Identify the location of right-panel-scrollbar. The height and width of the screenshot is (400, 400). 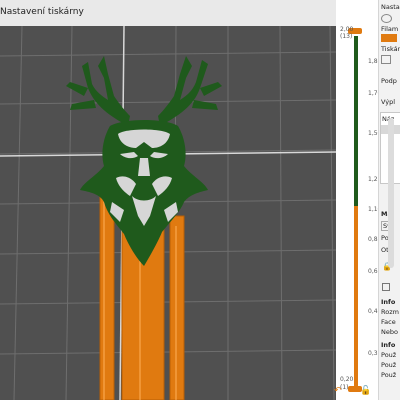
(391, 193).